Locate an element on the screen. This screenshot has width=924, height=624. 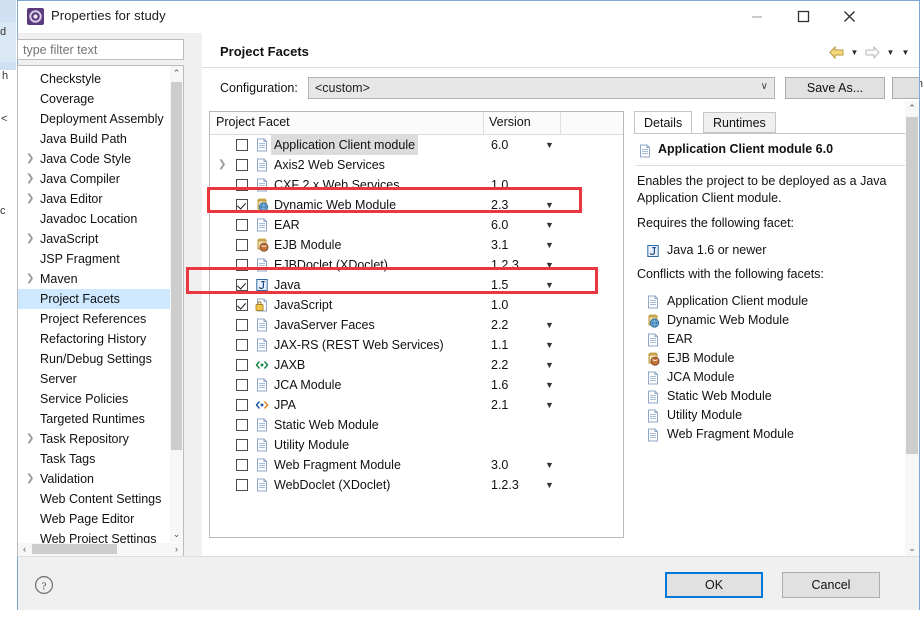
content-vertical-scrollbar: ⌃ ⌄ is located at coordinates (912, 328).